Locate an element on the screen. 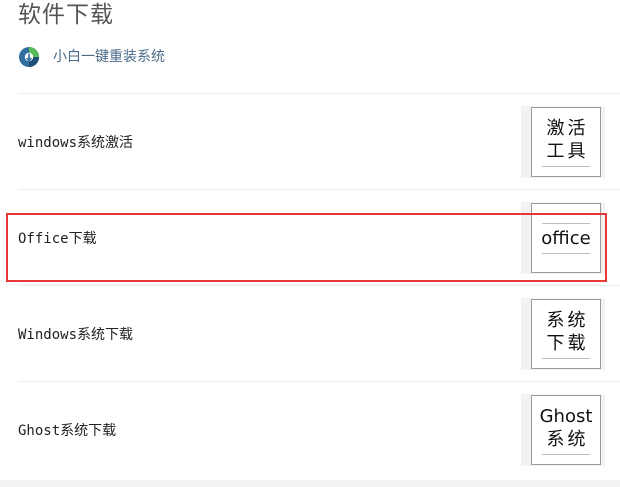 The image size is (620, 487). thumbnail-card: 系统 下载 is located at coordinates (566, 334).